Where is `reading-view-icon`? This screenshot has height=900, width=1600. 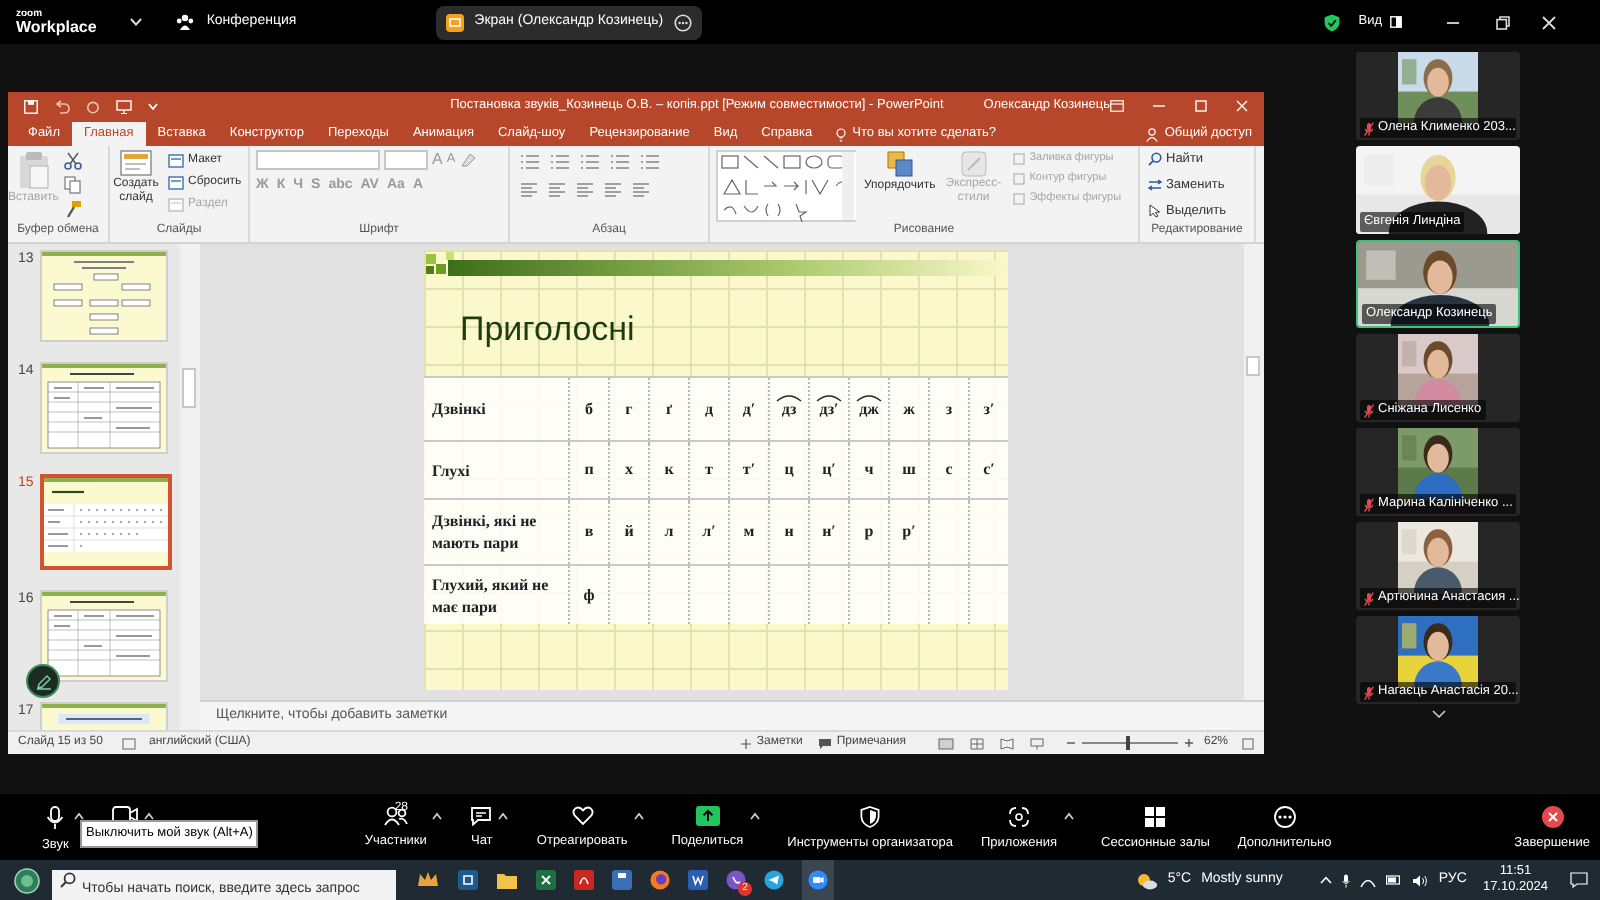
reading-view-icon is located at coordinates (1006, 743).